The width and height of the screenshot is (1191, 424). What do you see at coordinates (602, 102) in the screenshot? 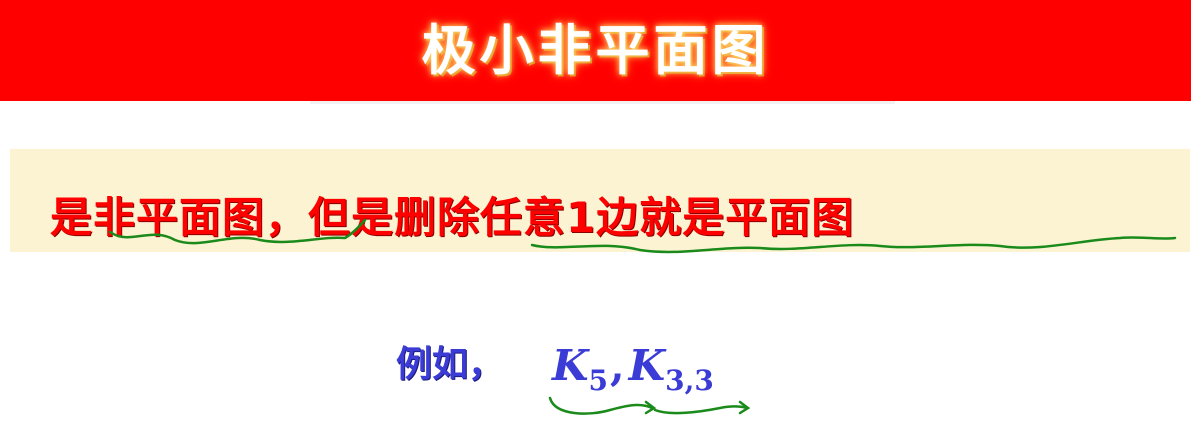
I see `title-underline` at bounding box center [602, 102].